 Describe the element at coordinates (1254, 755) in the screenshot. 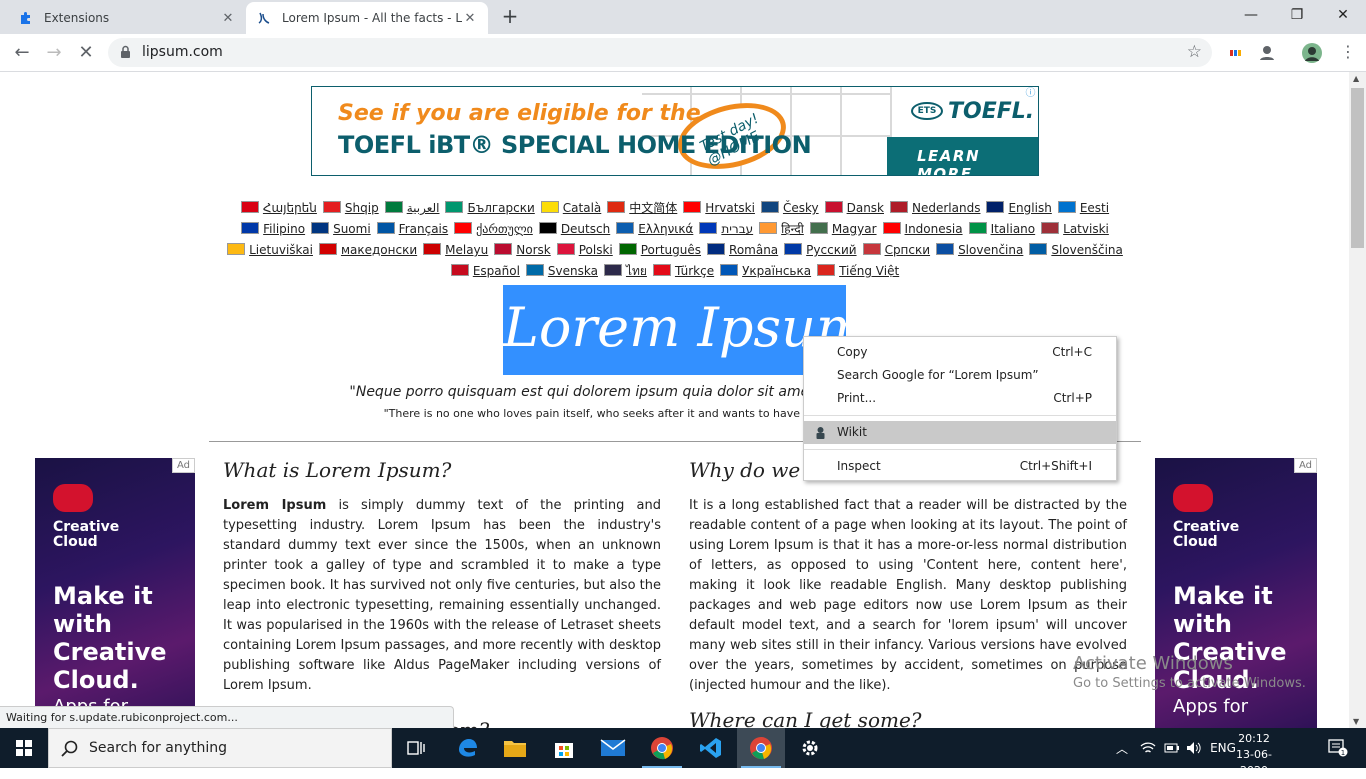

I see `system-clock: 20:12 13-06-2020` at that location.